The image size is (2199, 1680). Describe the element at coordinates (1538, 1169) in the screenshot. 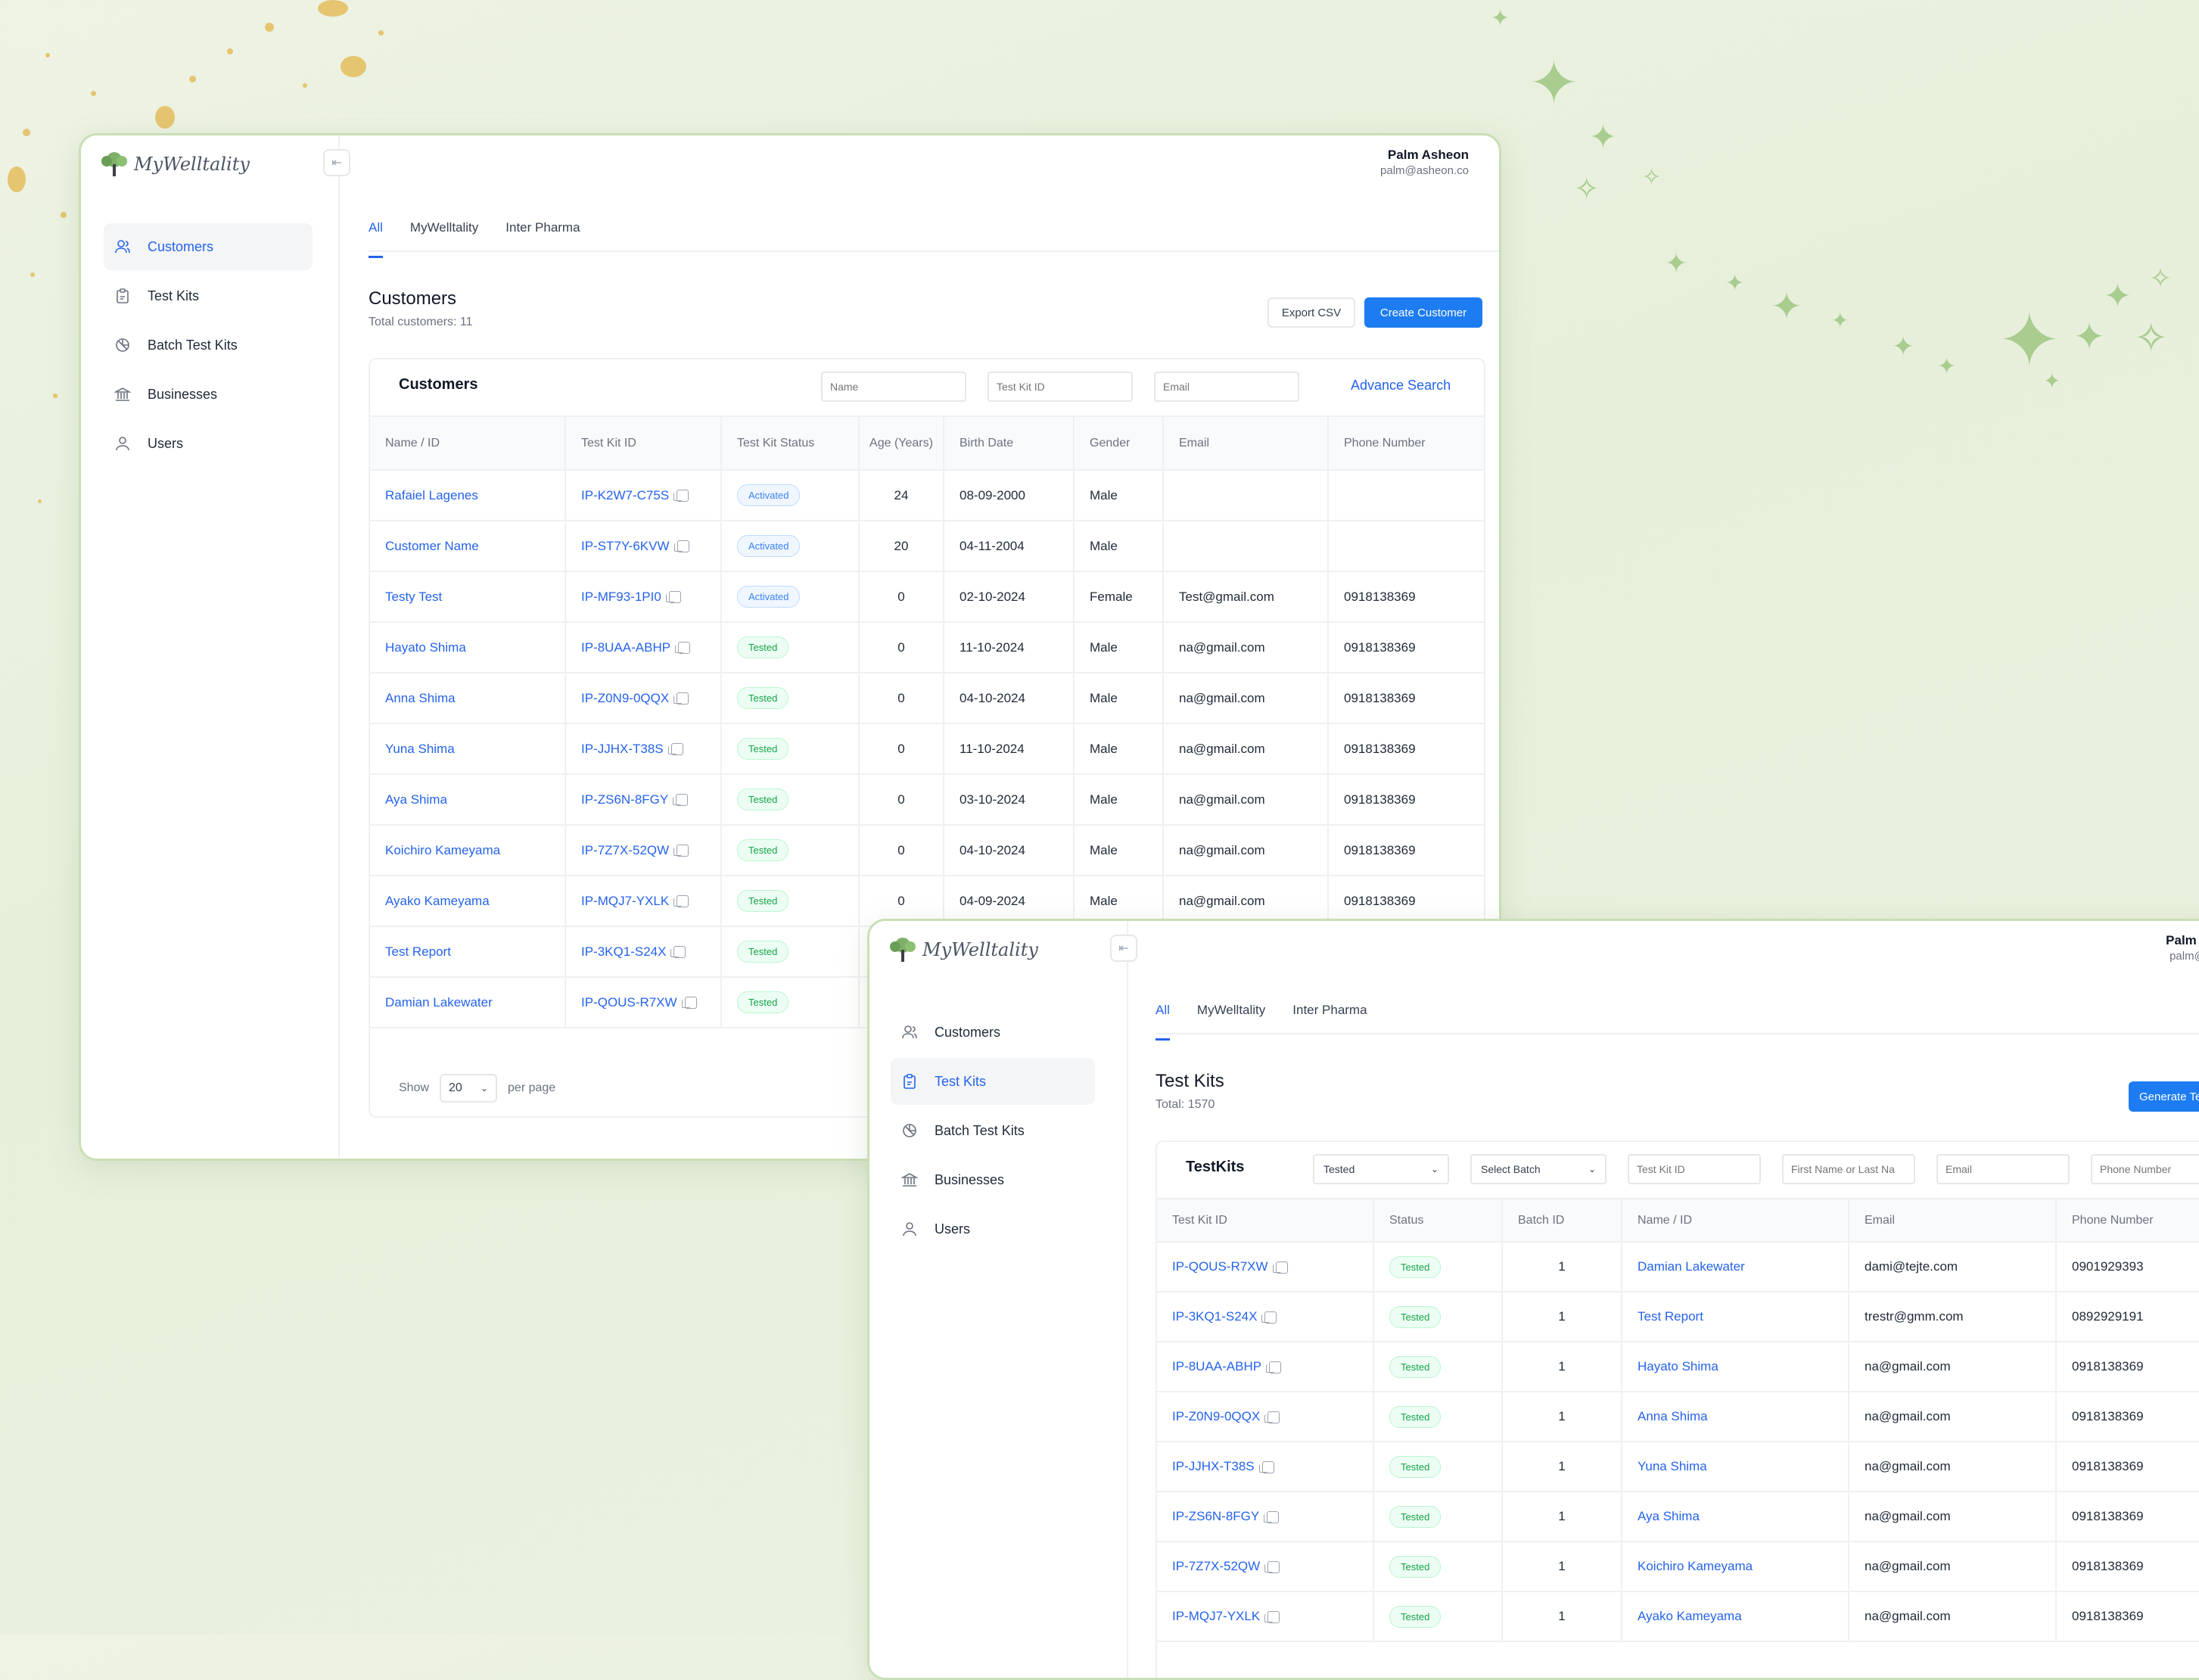

I see `batch-filter-select: Select Batch ⌄` at that location.